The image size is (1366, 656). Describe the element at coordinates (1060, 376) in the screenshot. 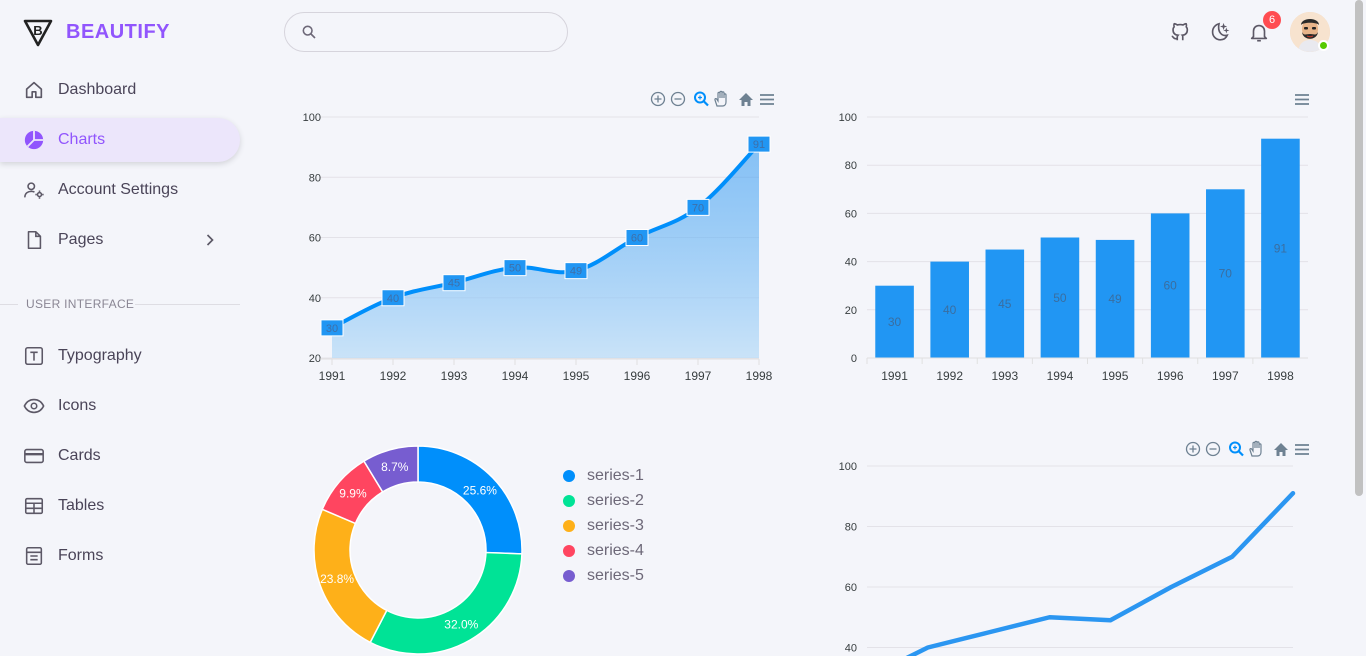

I see `x-tick-label: 1994` at that location.